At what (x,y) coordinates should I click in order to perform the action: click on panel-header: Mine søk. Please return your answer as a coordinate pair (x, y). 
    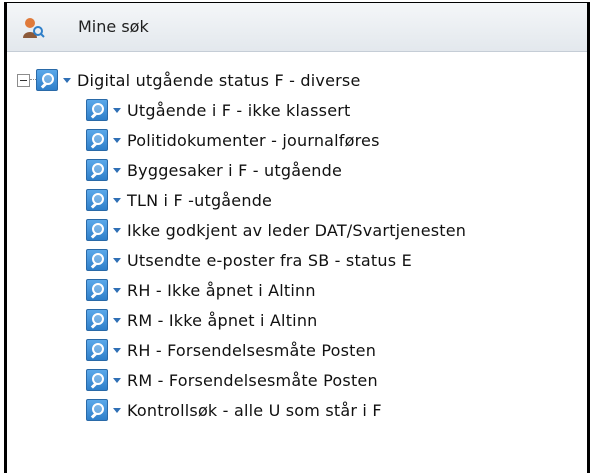
    Looking at the image, I should click on (297, 27).